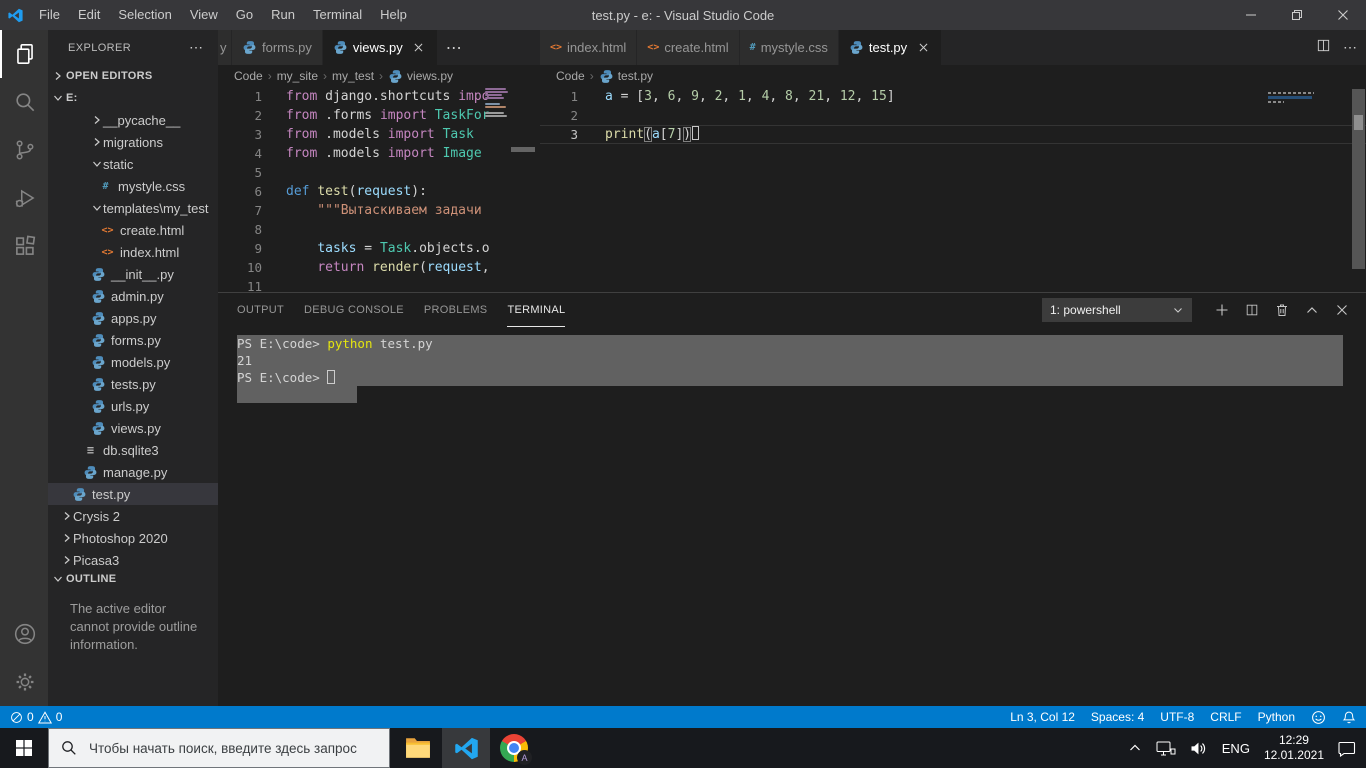 The height and width of the screenshot is (768, 1366). Describe the element at coordinates (133, 230) in the screenshot. I see `tree-item-create-html: <> create.html` at that location.